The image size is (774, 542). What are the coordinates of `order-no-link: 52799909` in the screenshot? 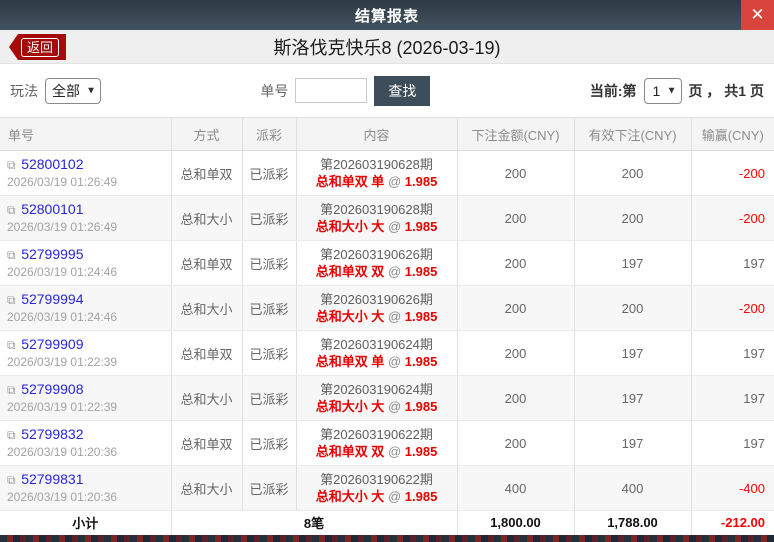 It's located at (52, 344).